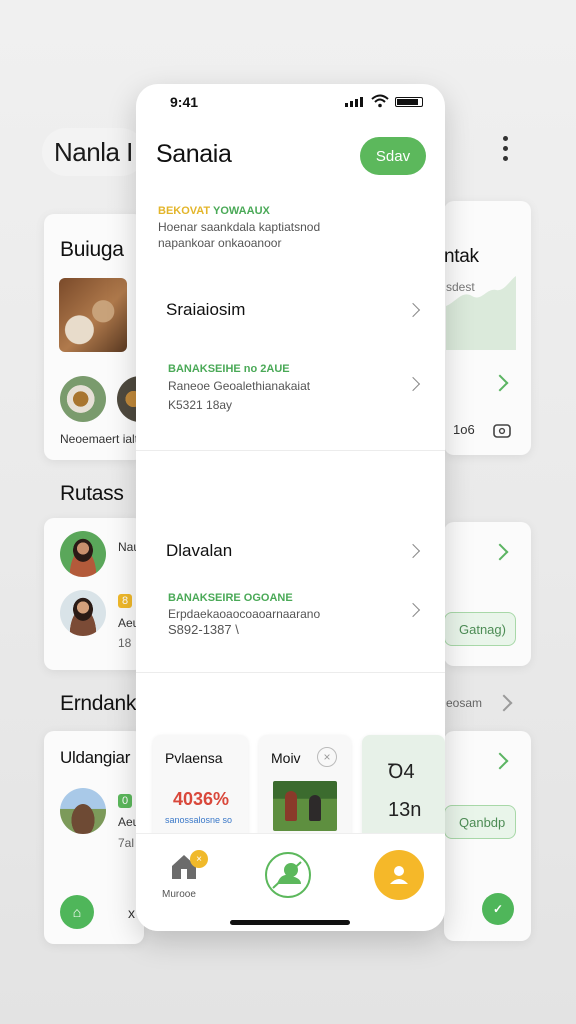 This screenshot has height=1024, width=576. Describe the element at coordinates (405, 810) in the screenshot. I see `mini-card-3-value-2: 13n` at that location.